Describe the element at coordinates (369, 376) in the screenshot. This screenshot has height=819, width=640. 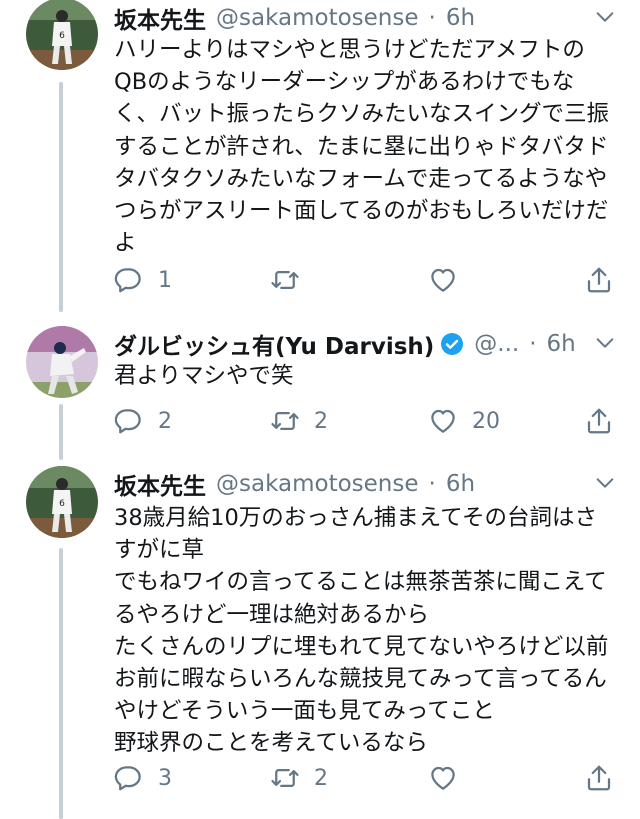
I see `tweet-text: 君よりマシやで笑` at that location.